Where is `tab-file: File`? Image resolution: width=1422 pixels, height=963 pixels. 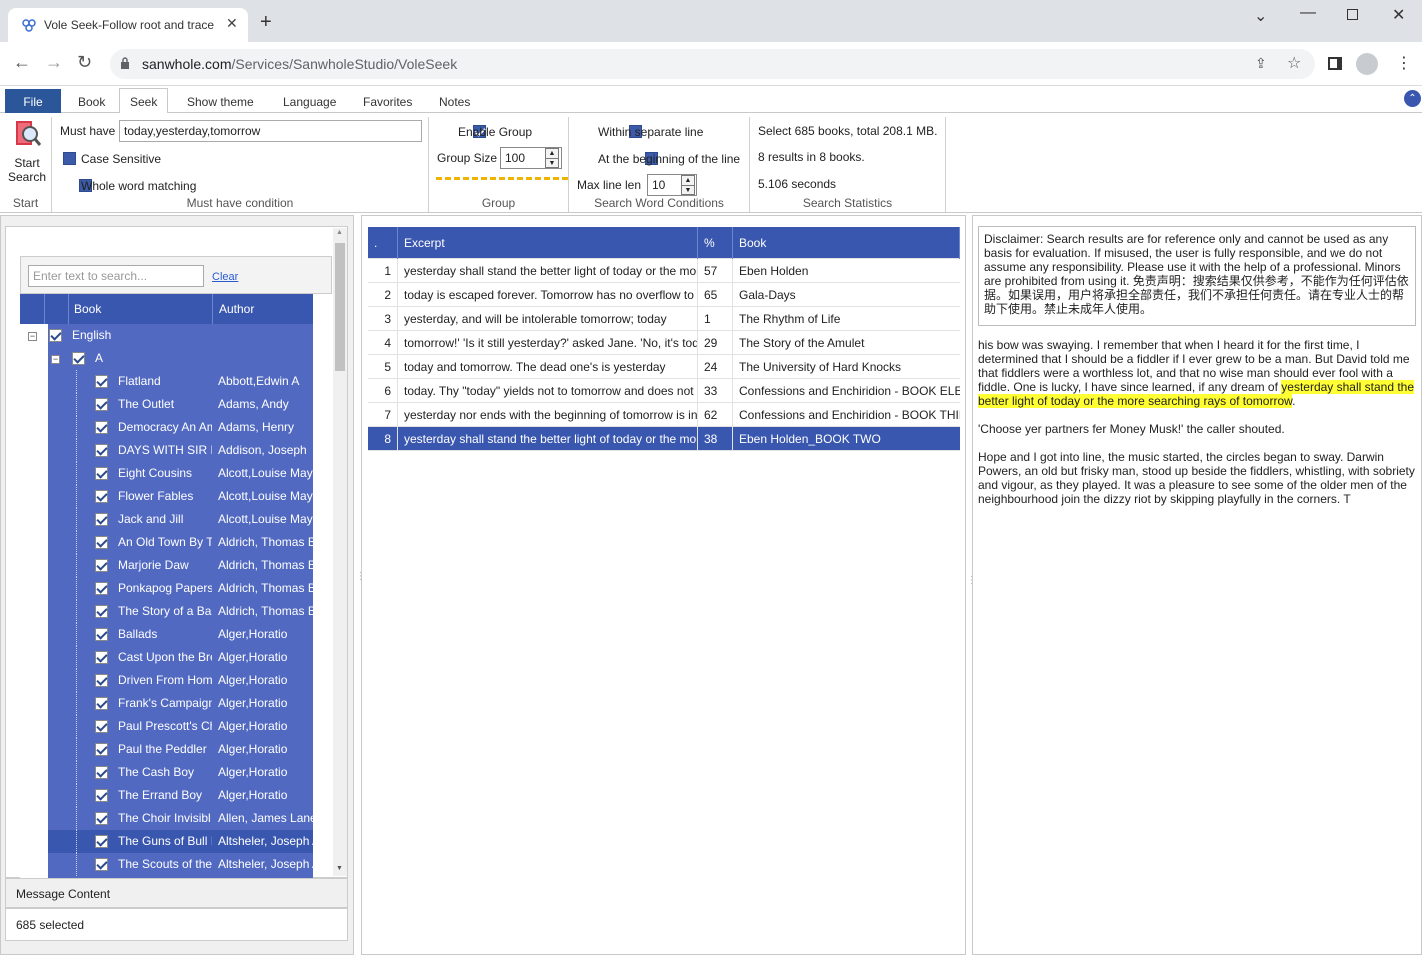
tab-file: File is located at coordinates (33, 101).